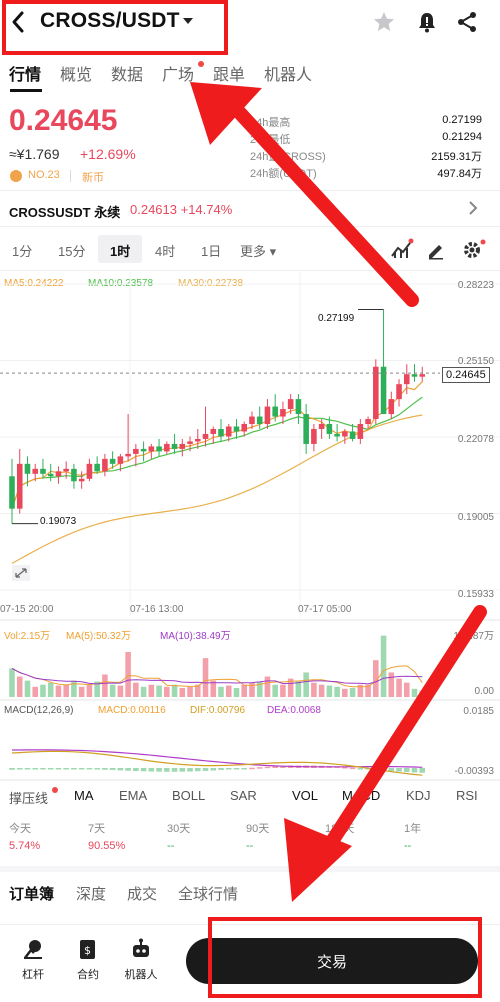 The height and width of the screenshot is (1002, 500). Describe the element at coordinates (208, 893) in the screenshot. I see `tab-global-market: 全球行情` at that location.